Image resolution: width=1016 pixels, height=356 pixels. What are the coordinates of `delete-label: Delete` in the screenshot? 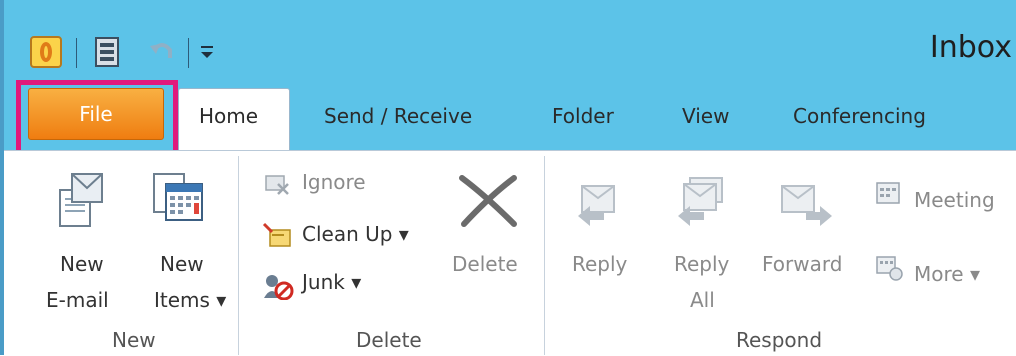 It's located at (485, 264).